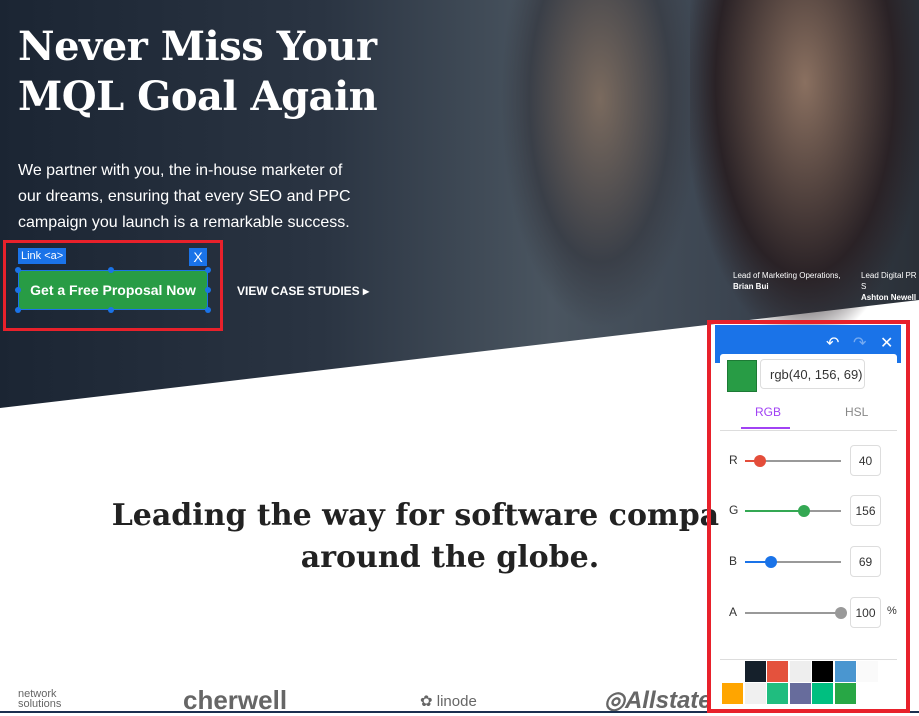 The image size is (919, 716). Describe the element at coordinates (865, 561) in the screenshot. I see `channel-value-input: 69` at that location.